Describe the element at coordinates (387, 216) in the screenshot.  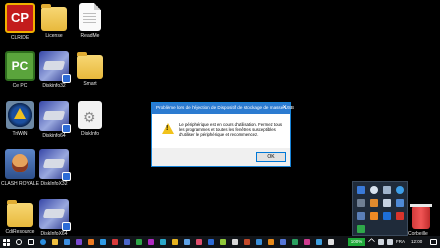
I see `bluetooth-icon` at that location.